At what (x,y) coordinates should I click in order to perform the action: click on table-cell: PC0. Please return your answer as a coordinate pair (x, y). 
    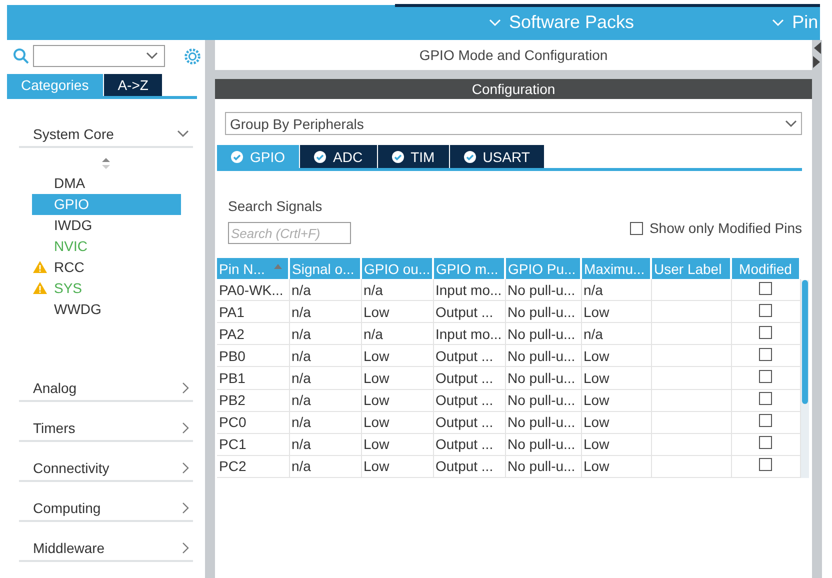
    Looking at the image, I should click on (253, 422).